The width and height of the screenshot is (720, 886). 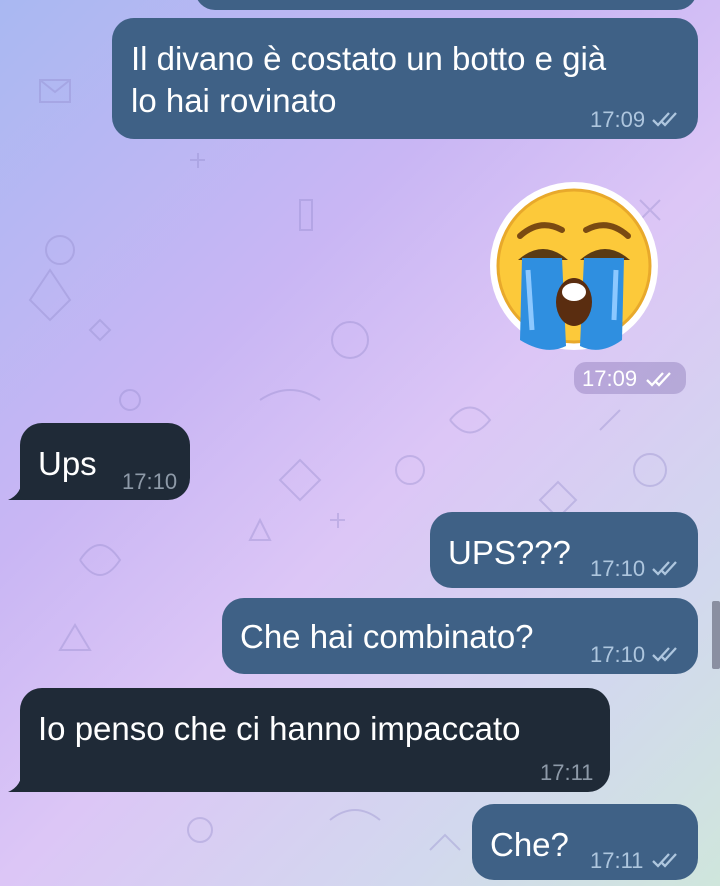 What do you see at coordinates (105, 461) in the screenshot?
I see `message-bubble-incoming: Ups 17:10` at bounding box center [105, 461].